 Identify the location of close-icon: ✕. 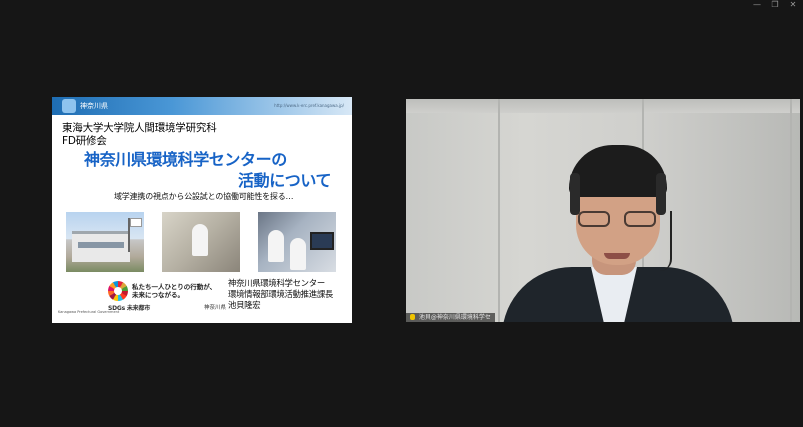
(793, 6).